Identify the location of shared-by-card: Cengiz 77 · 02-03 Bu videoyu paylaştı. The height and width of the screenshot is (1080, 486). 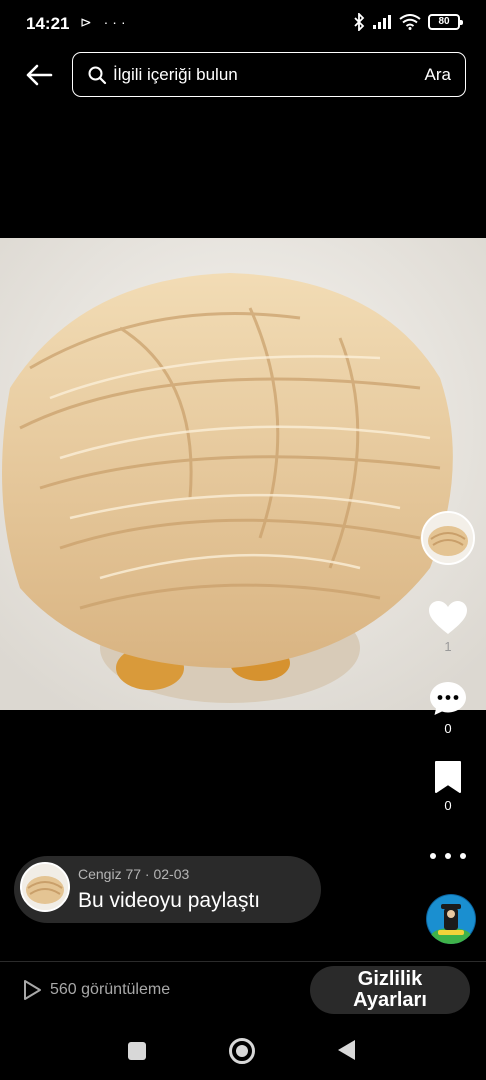
(167, 889).